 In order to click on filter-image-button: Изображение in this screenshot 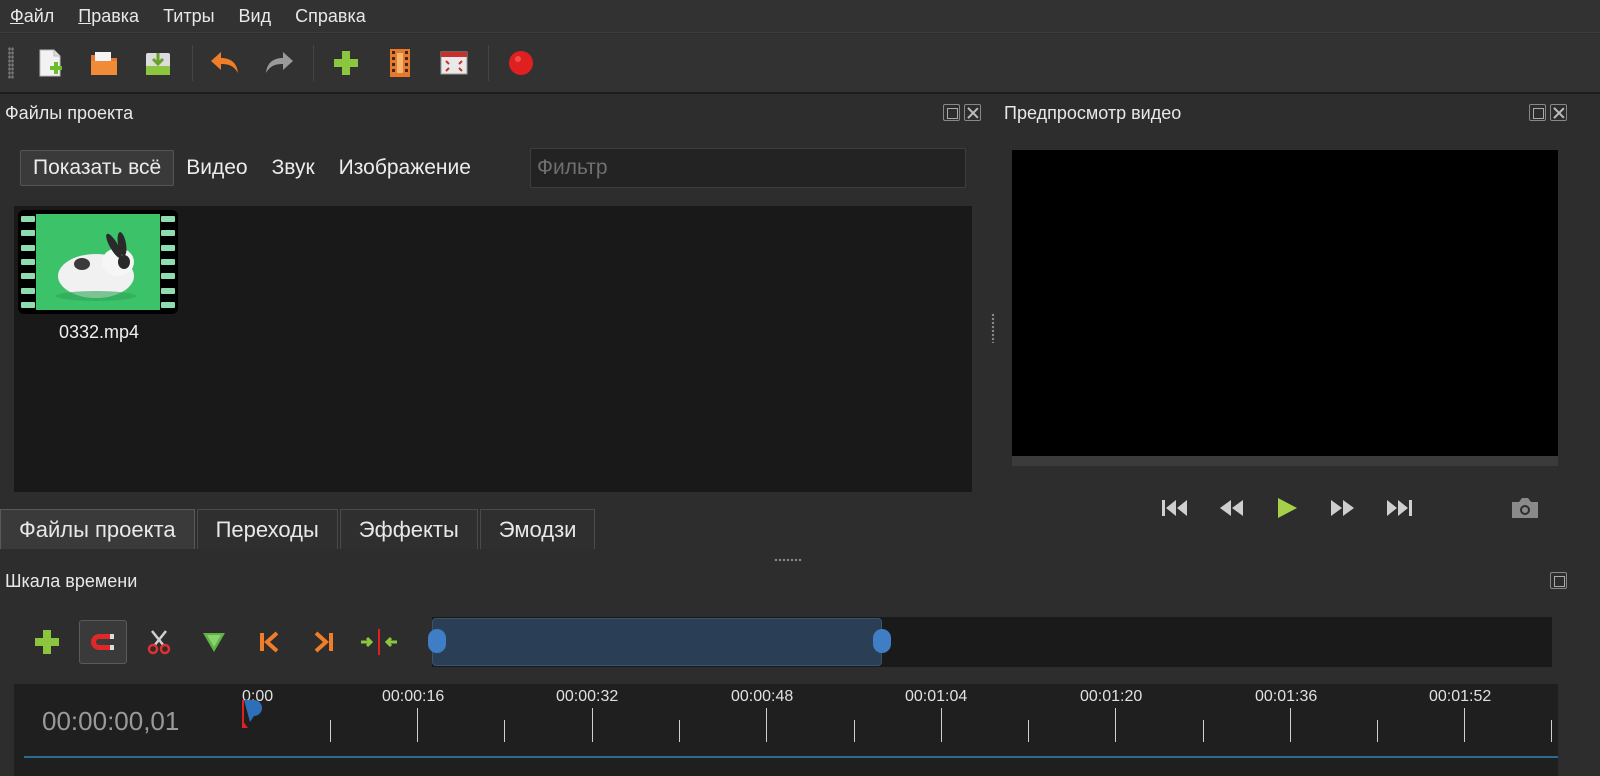, I will do `click(405, 168)`.